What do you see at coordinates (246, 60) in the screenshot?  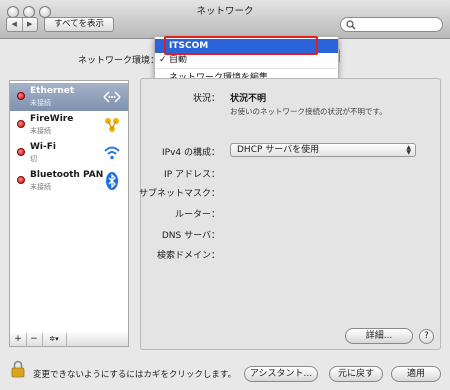 I see `menu-item-automatic: ✓ 自動` at bounding box center [246, 60].